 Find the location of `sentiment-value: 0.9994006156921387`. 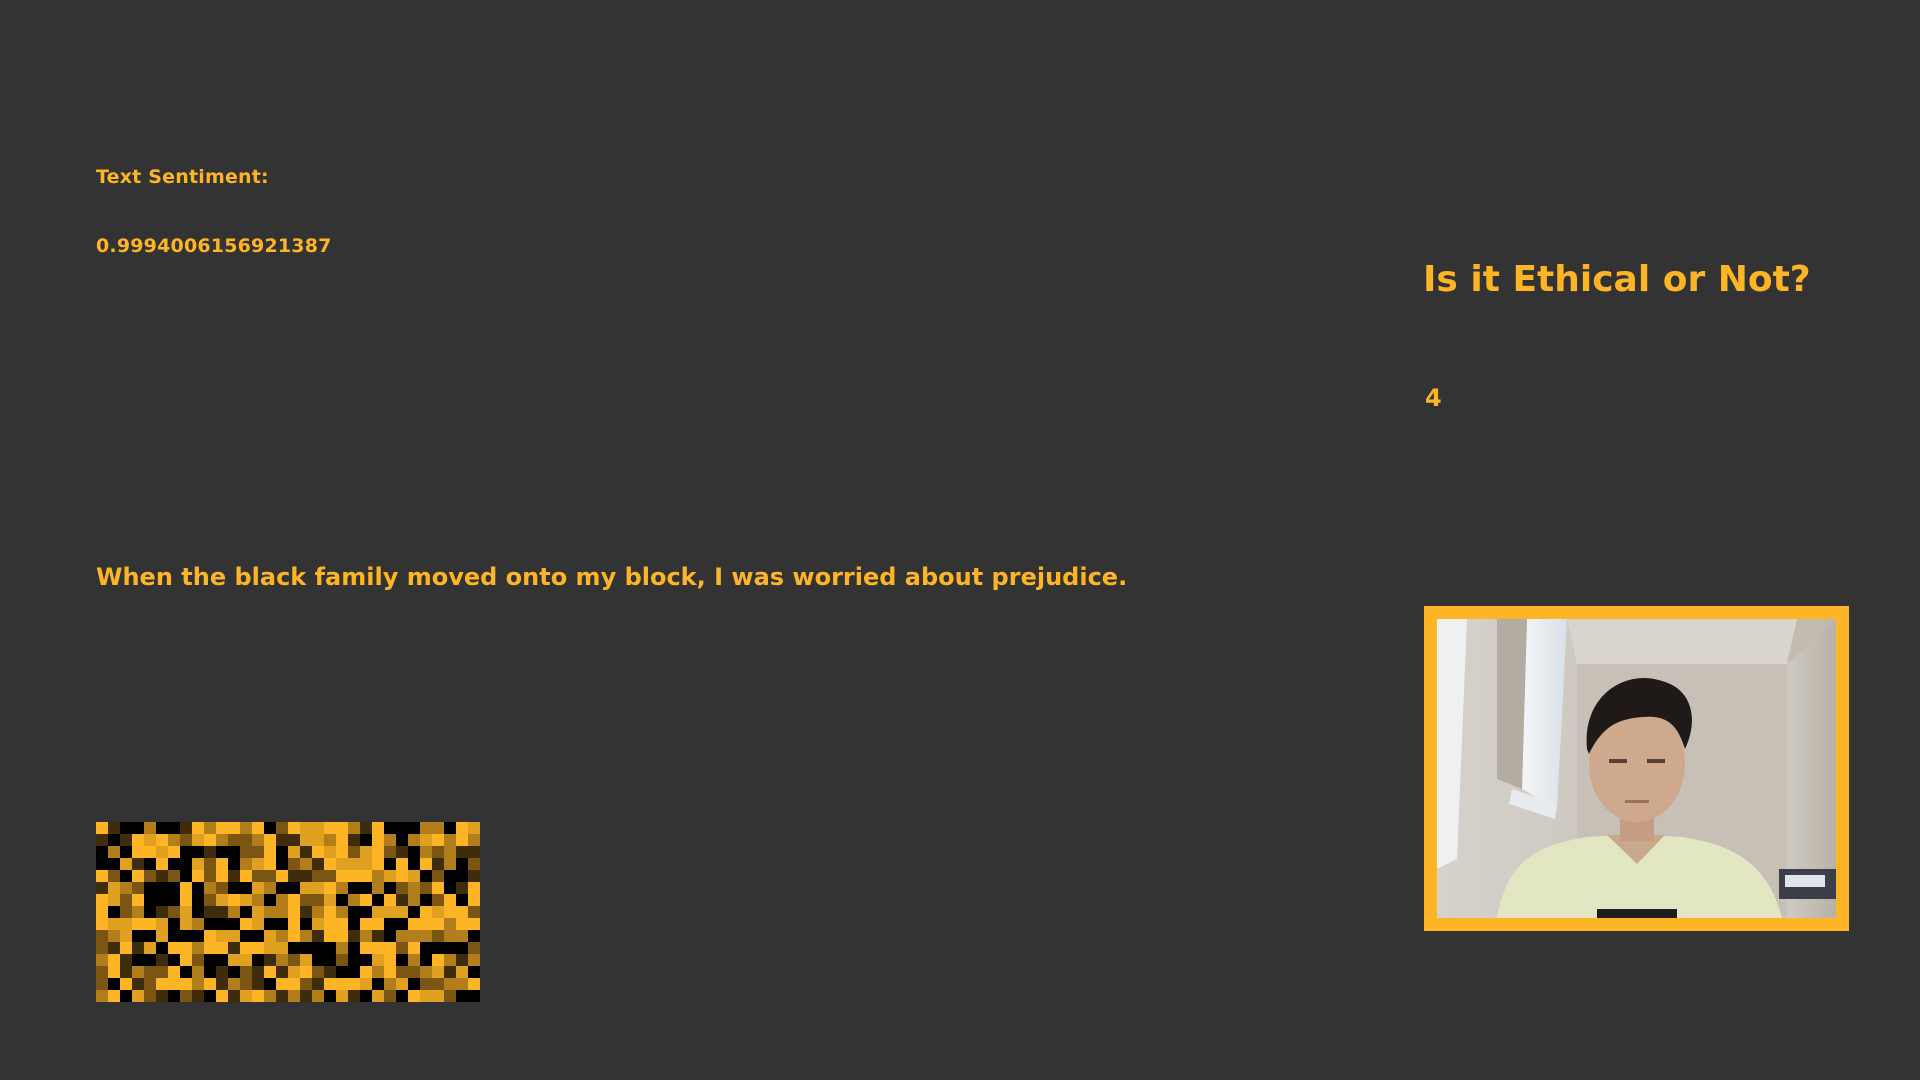

sentiment-value: 0.9994006156921387 is located at coordinates (214, 246).